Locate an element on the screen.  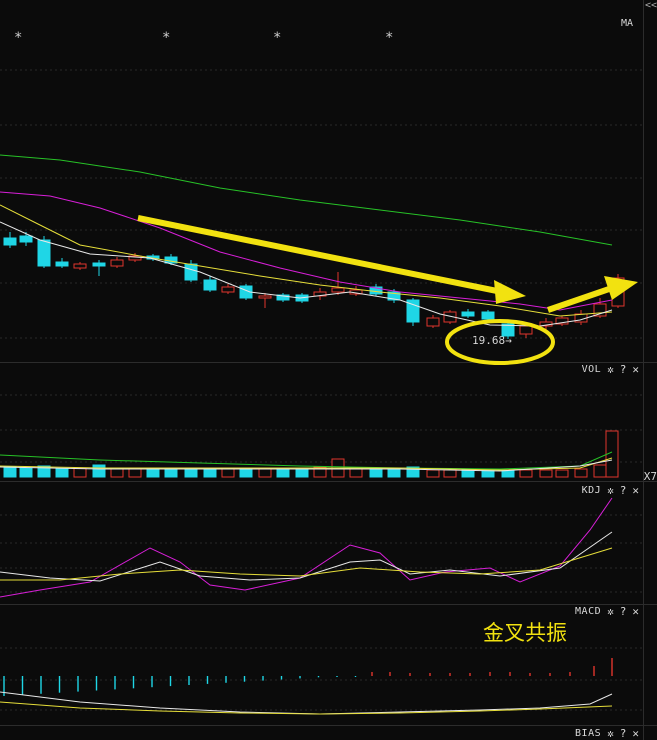
macd-dea-line is located at coordinates (306, 708).